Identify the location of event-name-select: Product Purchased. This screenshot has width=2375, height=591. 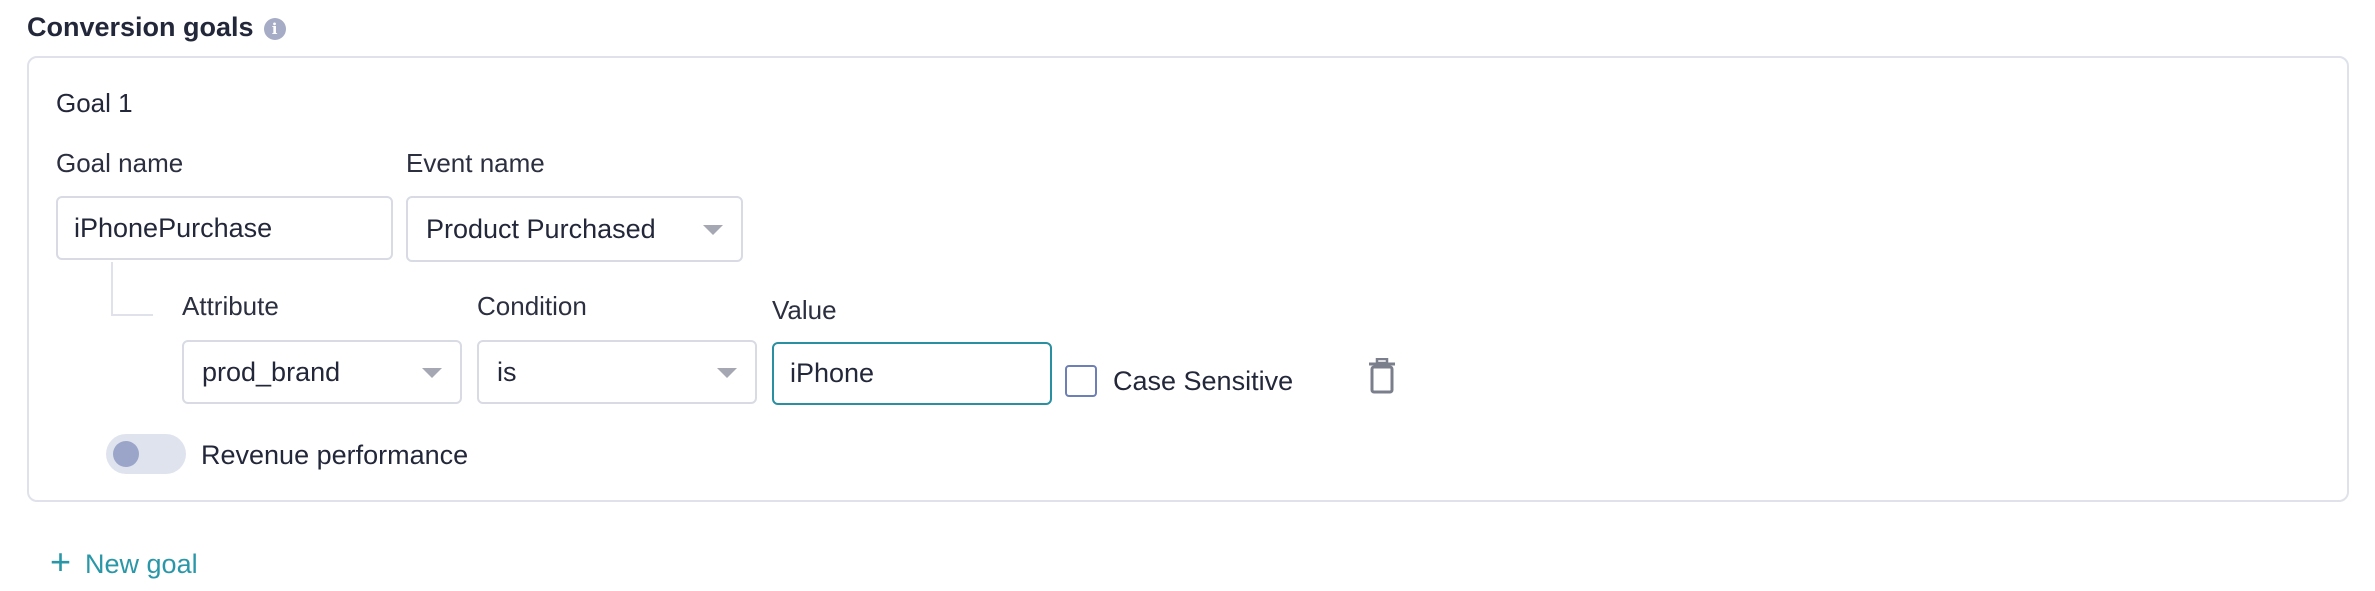
(574, 229).